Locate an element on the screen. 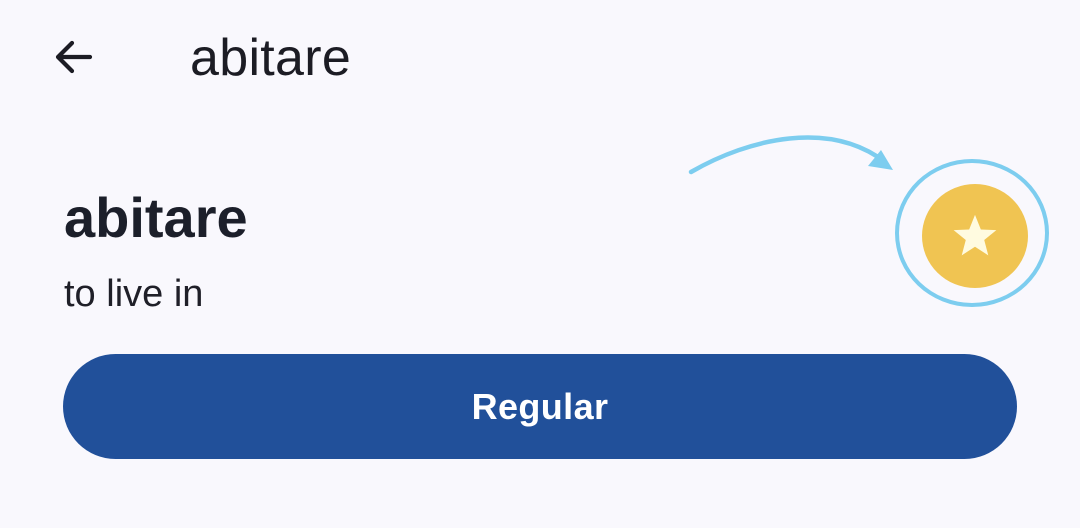 This screenshot has width=1080, height=528. favorite-button is located at coordinates (975, 236).